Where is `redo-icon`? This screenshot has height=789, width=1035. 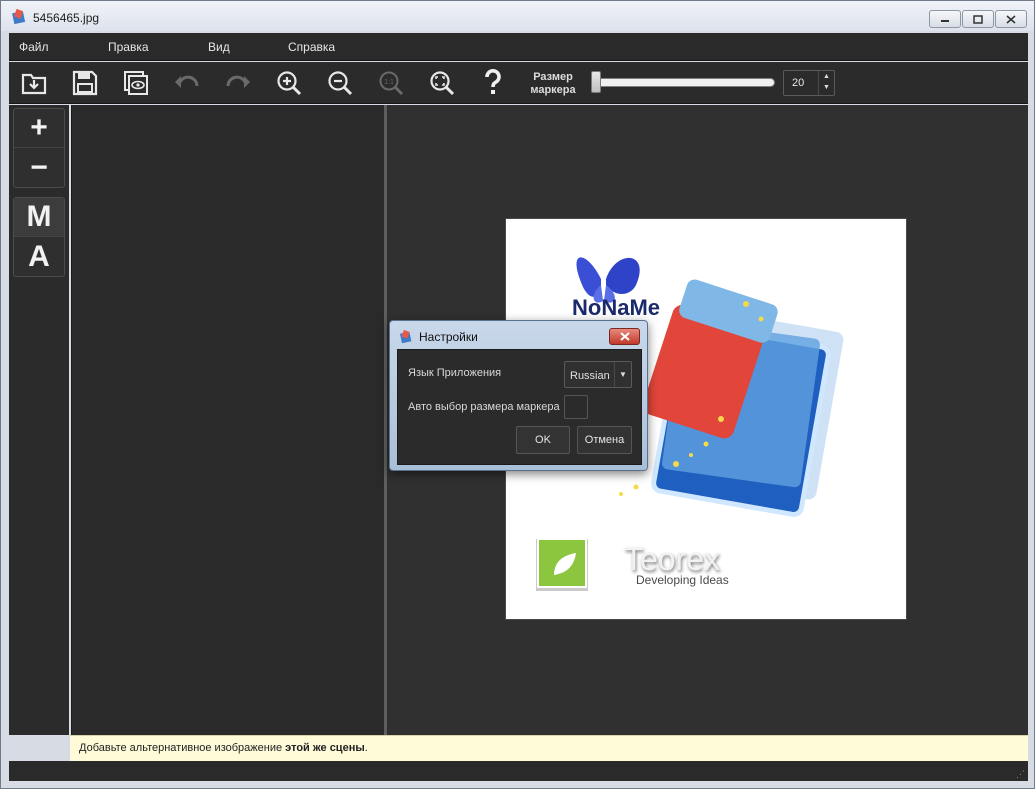
redo-icon is located at coordinates (238, 81).